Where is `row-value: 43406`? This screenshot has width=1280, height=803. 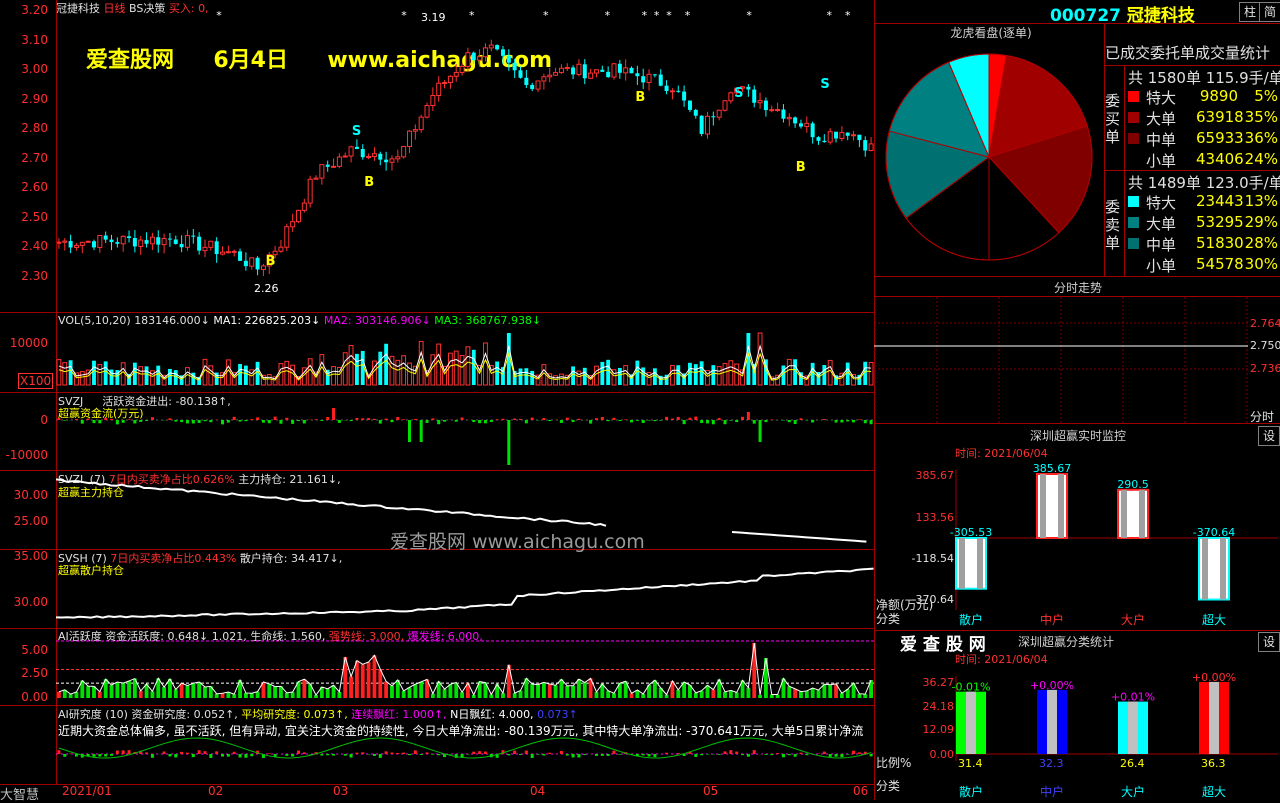
row-value: 43406 is located at coordinates (1217, 159).